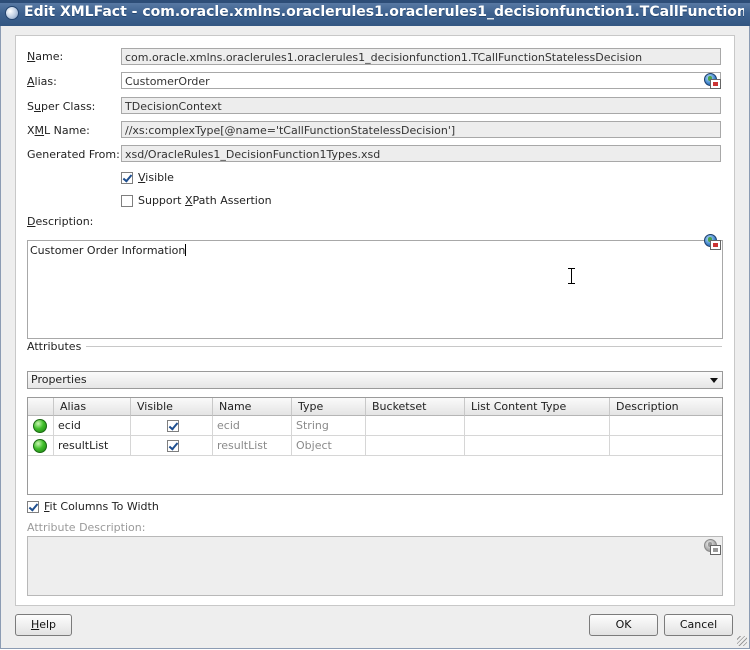 The width and height of the screenshot is (750, 650). Describe the element at coordinates (48, 624) in the screenshot. I see `help-button-text: elp` at that location.